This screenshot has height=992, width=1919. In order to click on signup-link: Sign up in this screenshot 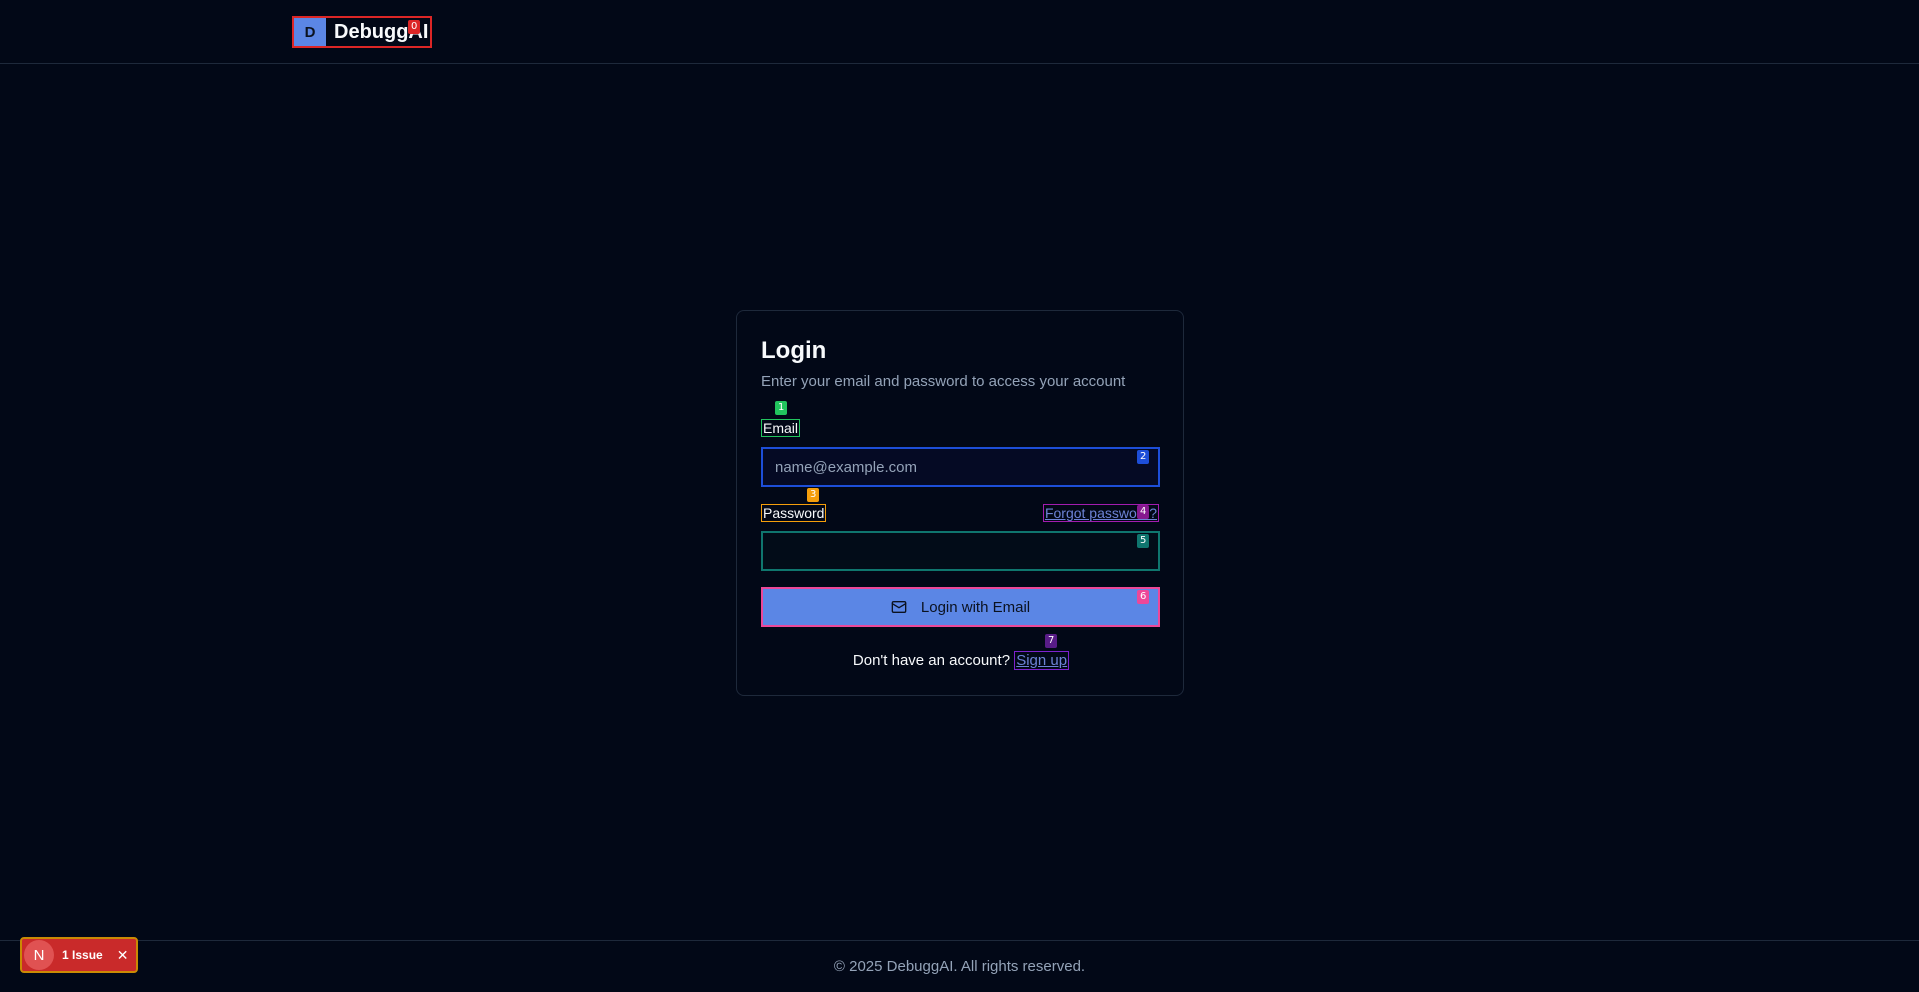, I will do `click(1042, 660)`.